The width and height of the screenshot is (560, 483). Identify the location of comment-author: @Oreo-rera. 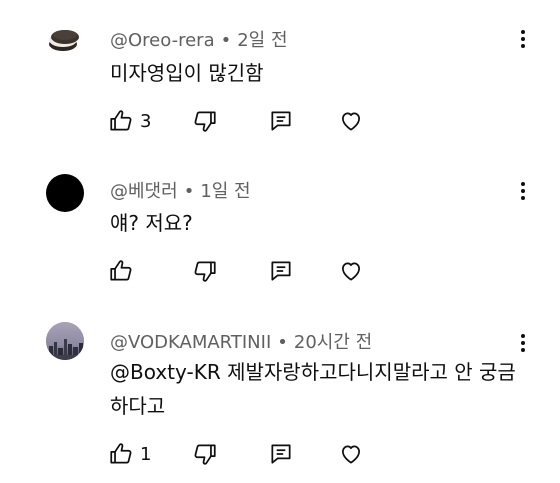
(162, 40).